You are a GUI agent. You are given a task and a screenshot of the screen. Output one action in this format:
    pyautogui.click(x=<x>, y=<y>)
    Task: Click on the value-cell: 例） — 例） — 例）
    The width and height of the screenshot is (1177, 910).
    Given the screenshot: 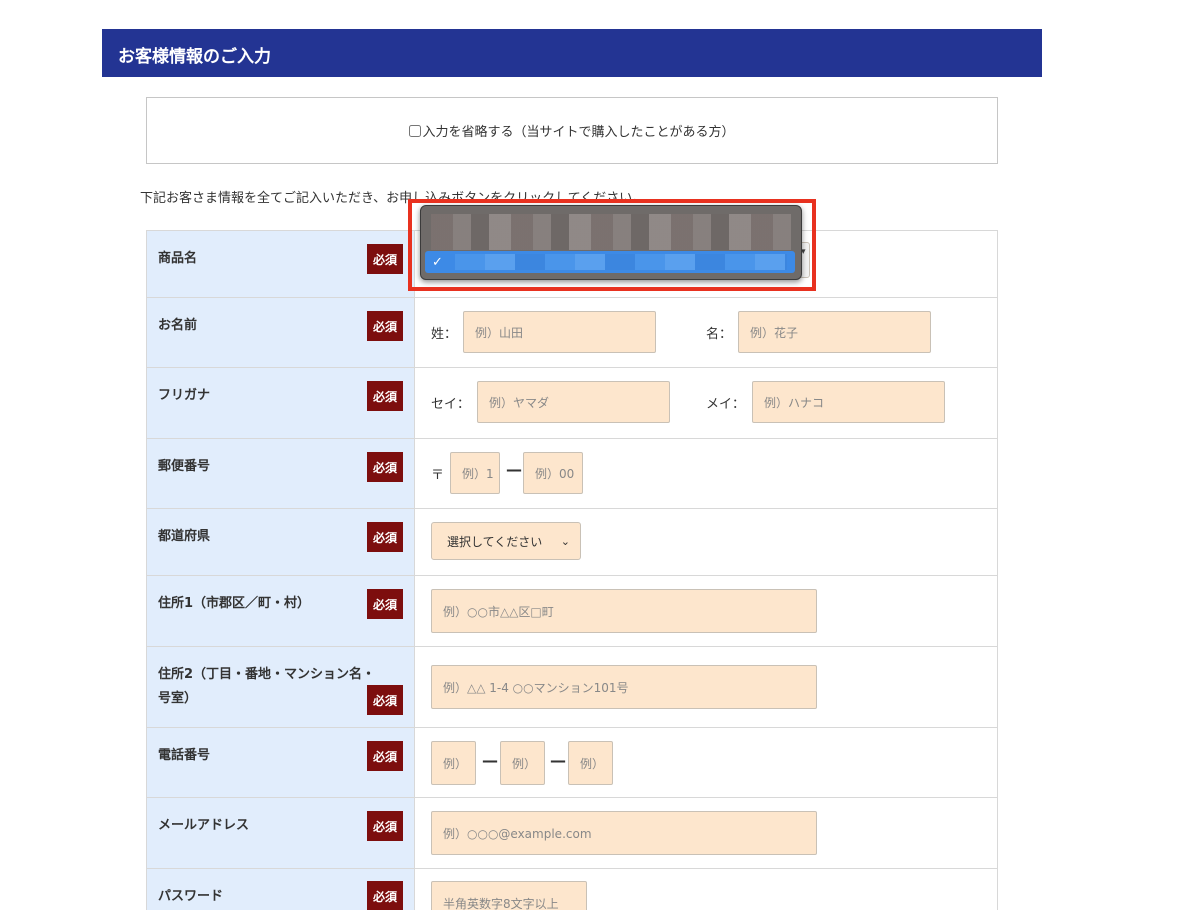 What is the action you would take?
    pyautogui.click(x=706, y=762)
    